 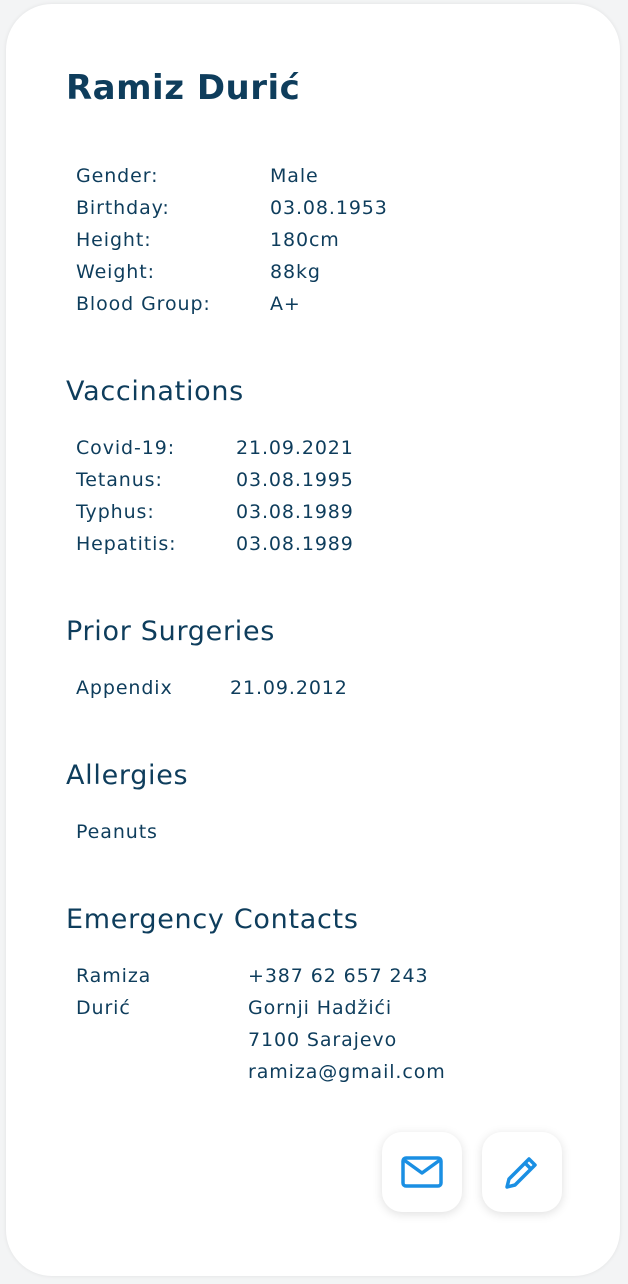 What do you see at coordinates (295, 448) in the screenshot?
I see `vaccination-date: 21.09.2021` at bounding box center [295, 448].